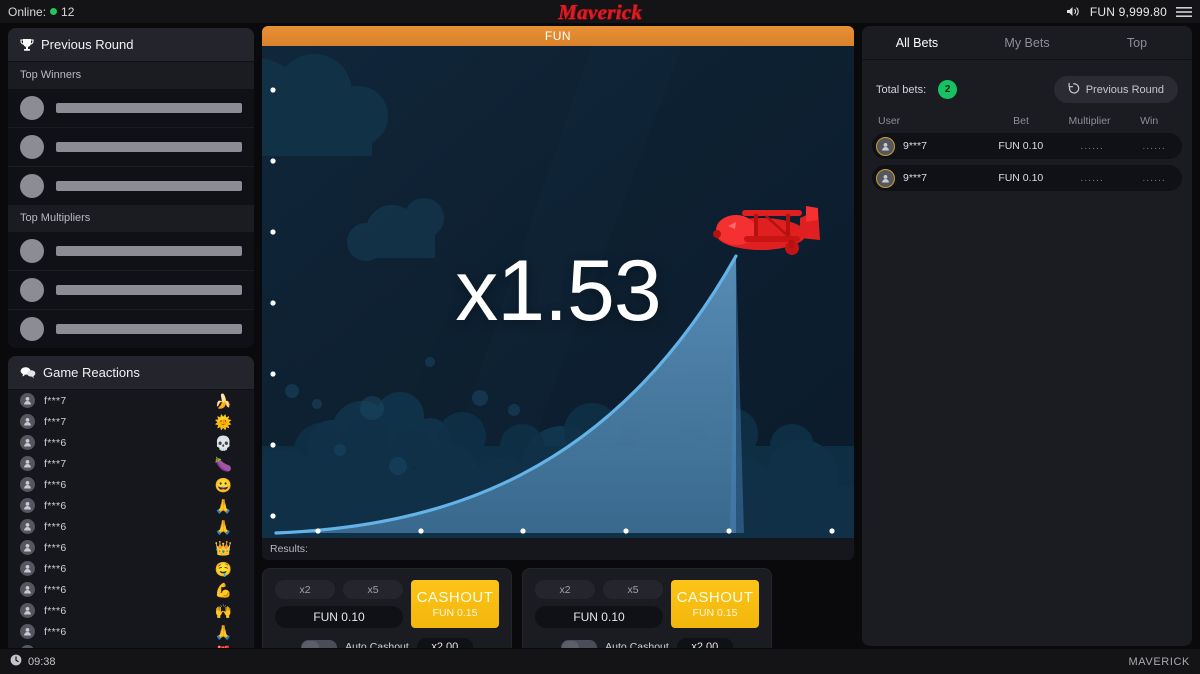  I want to click on game-reactions-header: Game Reactions, so click(131, 373).